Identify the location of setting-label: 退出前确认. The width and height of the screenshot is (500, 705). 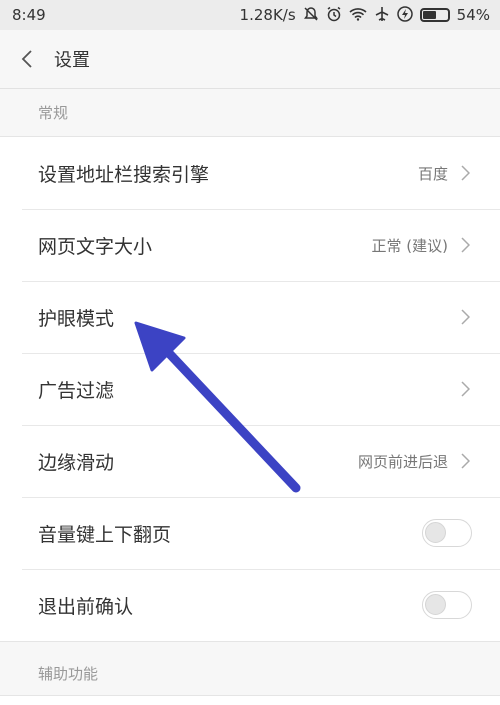
(86, 606).